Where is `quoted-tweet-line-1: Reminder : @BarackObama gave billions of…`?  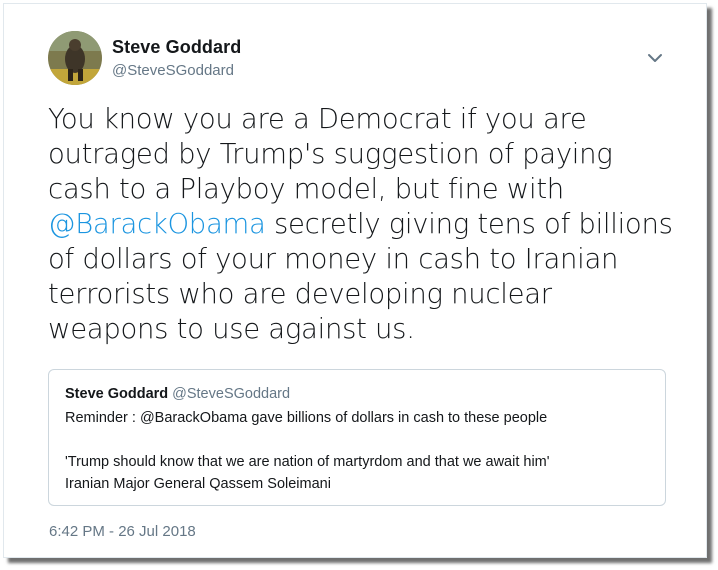
quoted-tweet-line-1: Reminder : @BarackObama gave billions of… is located at coordinates (306, 418).